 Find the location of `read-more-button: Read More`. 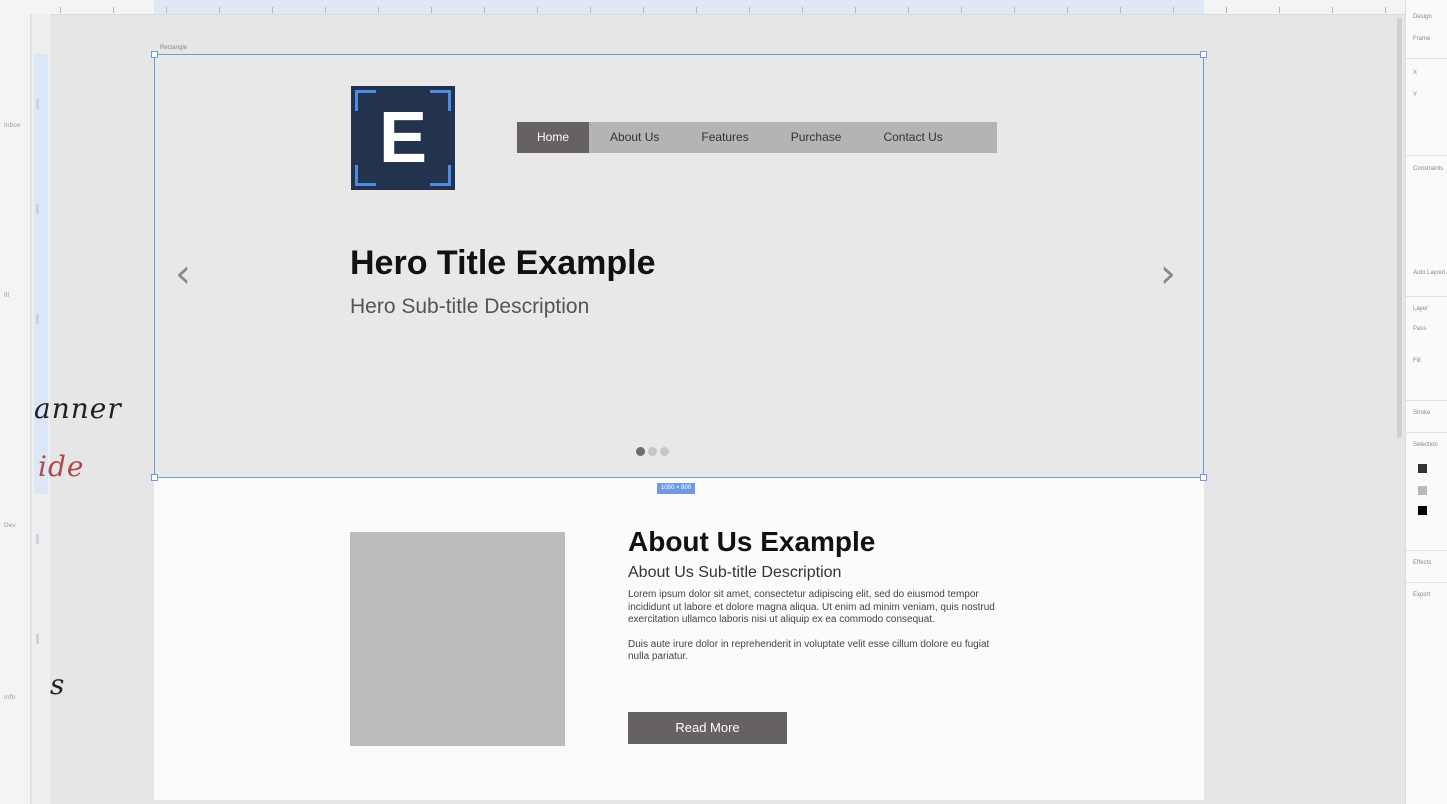

read-more-button: Read More is located at coordinates (707, 728).